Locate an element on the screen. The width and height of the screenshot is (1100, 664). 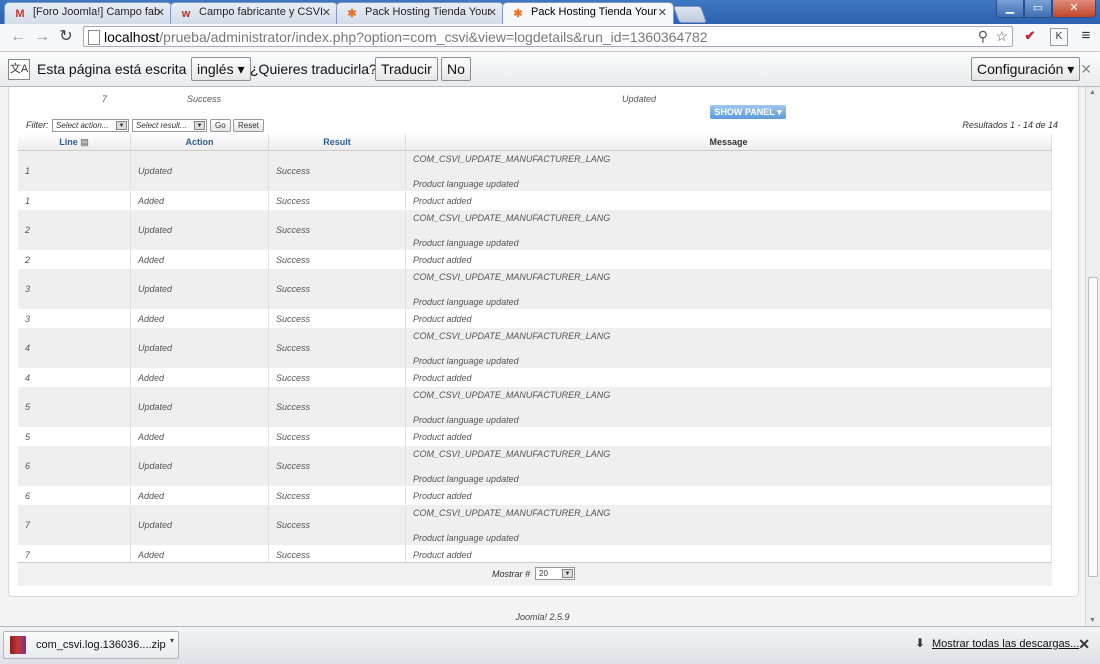
bookmark-star-icon: ☆ is located at coordinates (1001, 36).